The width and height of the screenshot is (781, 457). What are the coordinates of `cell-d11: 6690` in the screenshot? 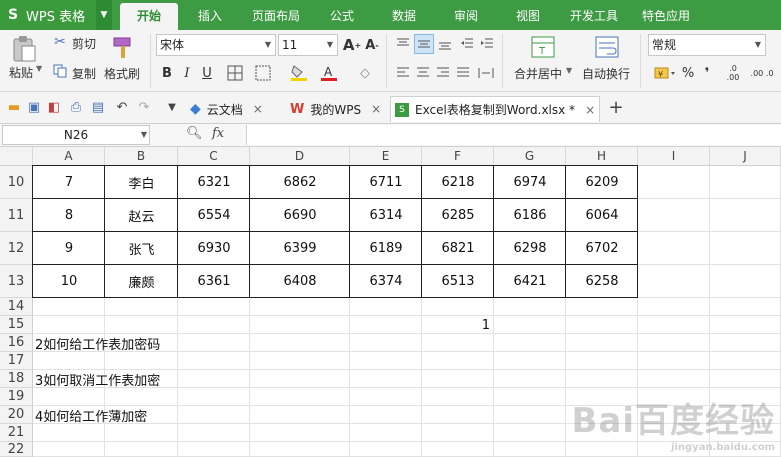 It's located at (300, 215).